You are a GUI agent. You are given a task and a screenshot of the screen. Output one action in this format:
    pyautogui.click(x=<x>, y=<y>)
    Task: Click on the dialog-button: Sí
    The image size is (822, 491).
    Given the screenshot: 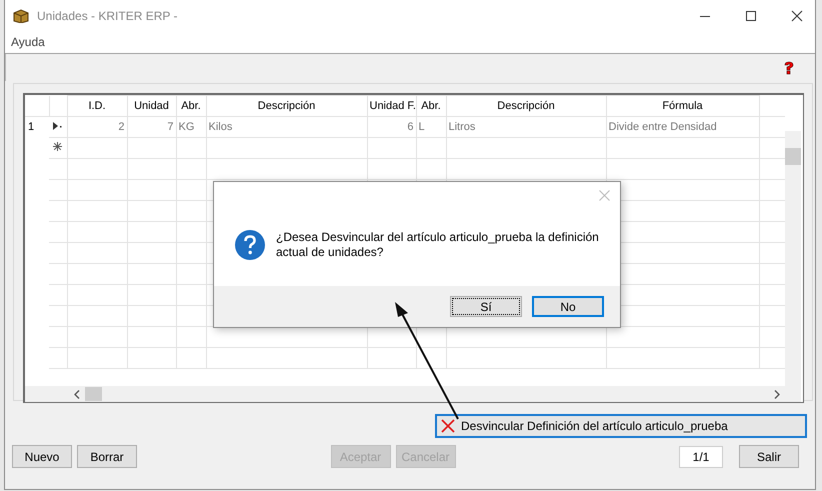 What is the action you would take?
    pyautogui.click(x=486, y=306)
    